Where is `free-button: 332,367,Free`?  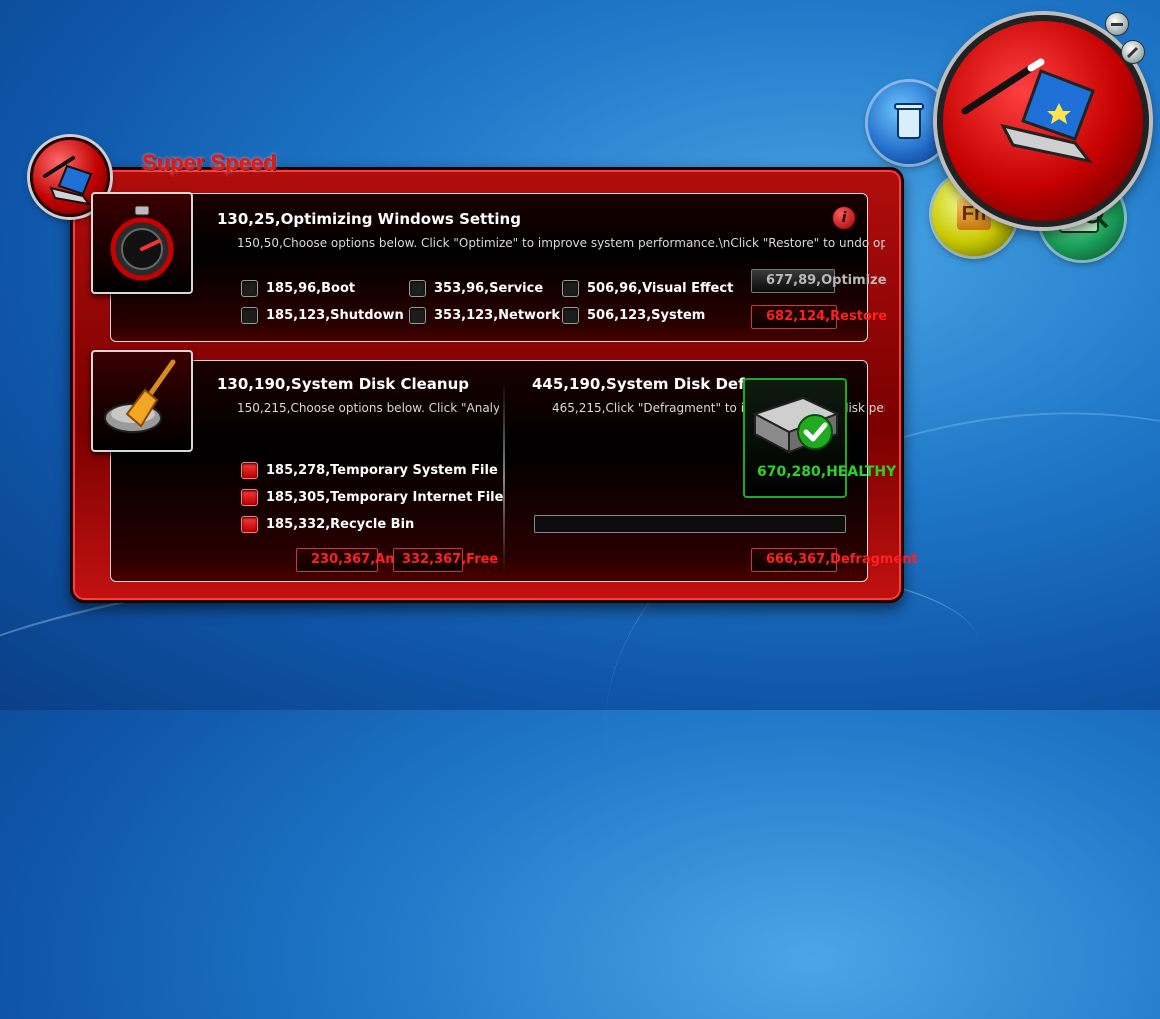
free-button: 332,367,Free is located at coordinates (445, 560).